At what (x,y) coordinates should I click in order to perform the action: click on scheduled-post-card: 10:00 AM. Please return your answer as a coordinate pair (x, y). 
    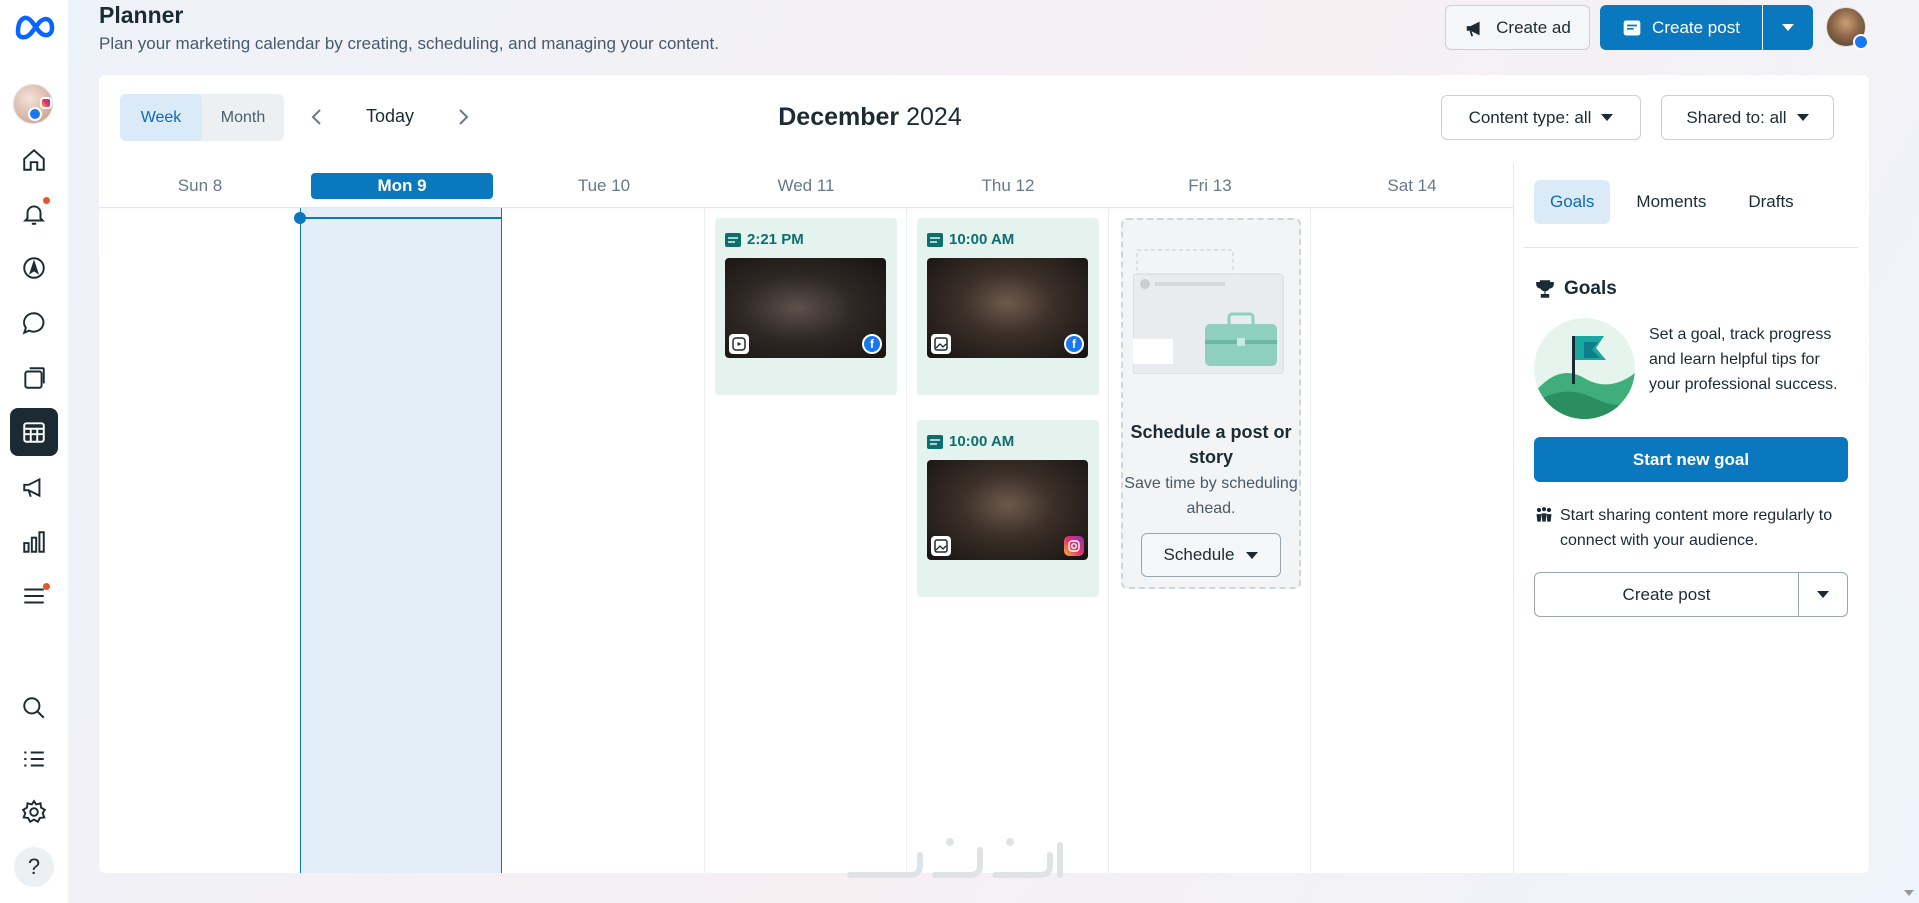
    Looking at the image, I should click on (1008, 508).